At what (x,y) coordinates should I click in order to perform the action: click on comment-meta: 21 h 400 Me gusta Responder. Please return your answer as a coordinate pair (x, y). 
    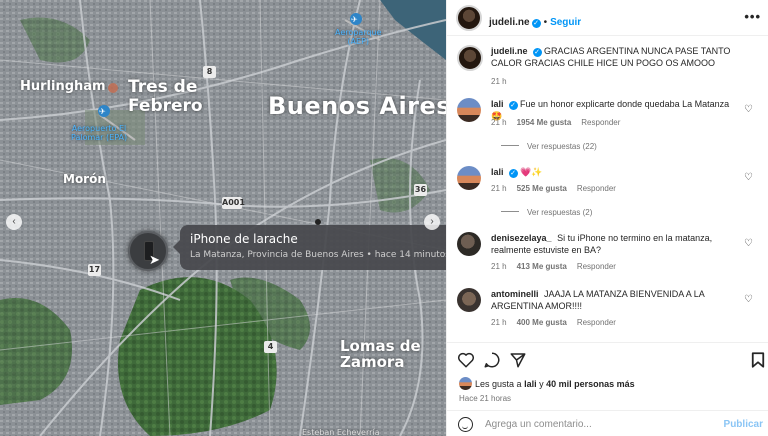
    Looking at the image, I should click on (558, 322).